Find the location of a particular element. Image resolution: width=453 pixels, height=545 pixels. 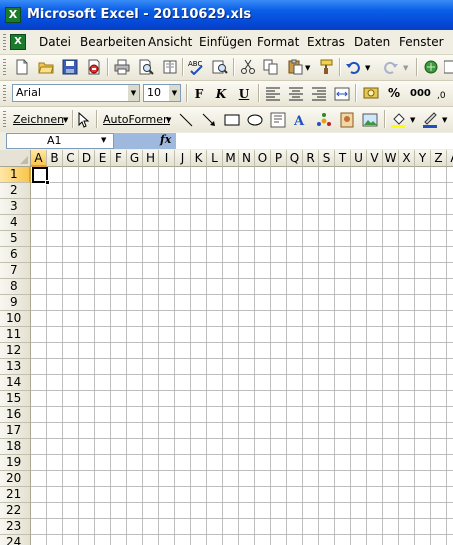

row-header-7: 7 is located at coordinates (15, 271).